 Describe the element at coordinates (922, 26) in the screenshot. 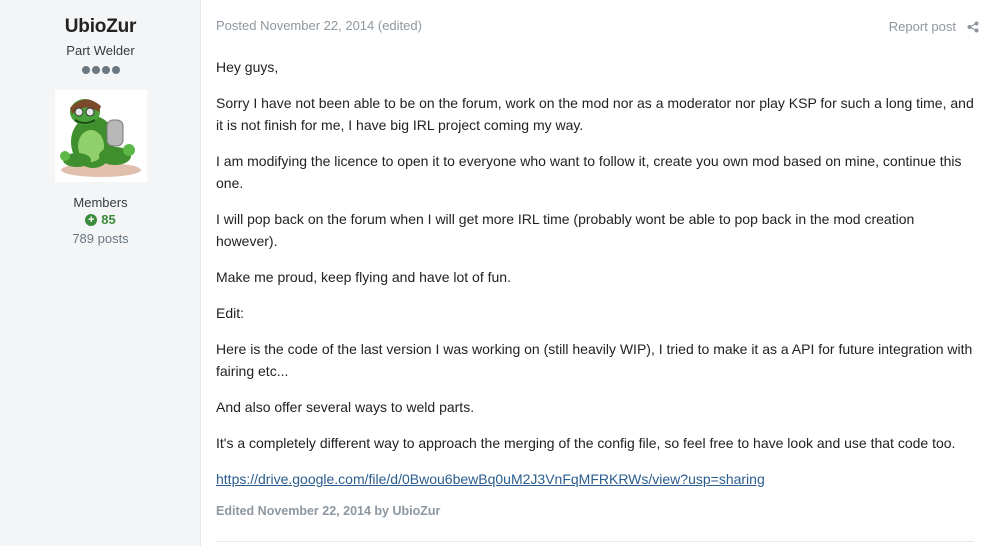

I see `report-post-link: Report post` at that location.